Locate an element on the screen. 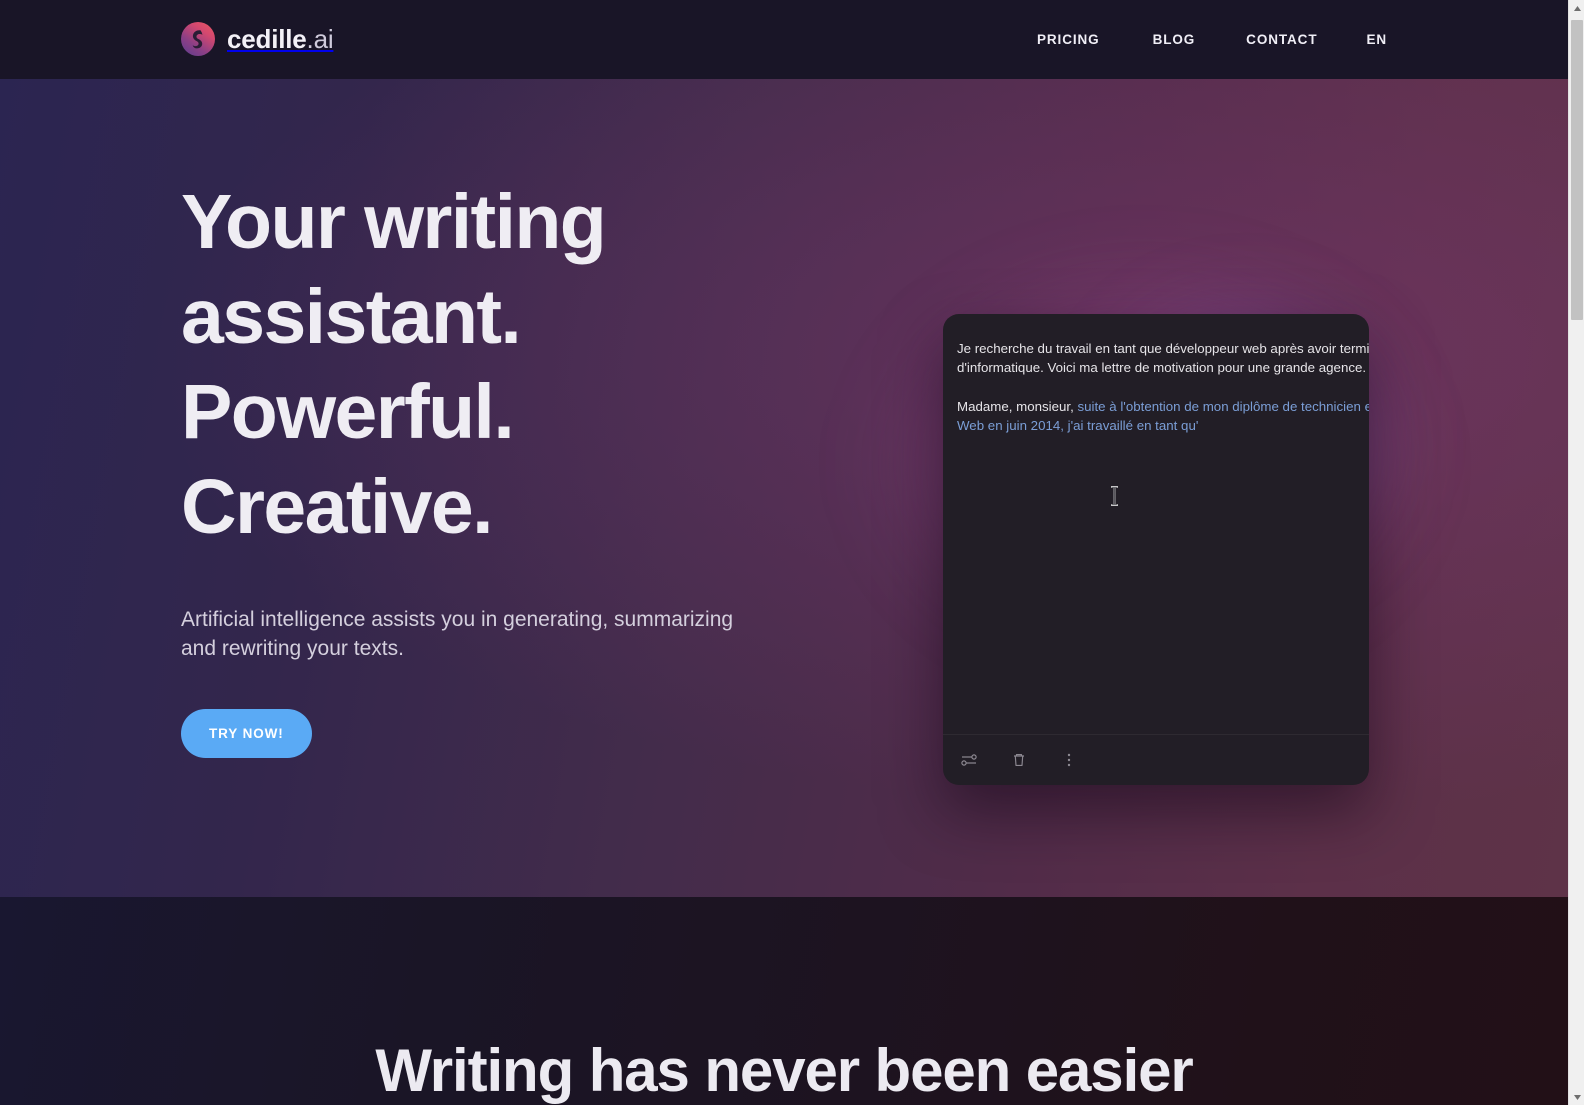 This screenshot has height=1105, width=1584. more-vertical-icon is located at coordinates (1069, 760).